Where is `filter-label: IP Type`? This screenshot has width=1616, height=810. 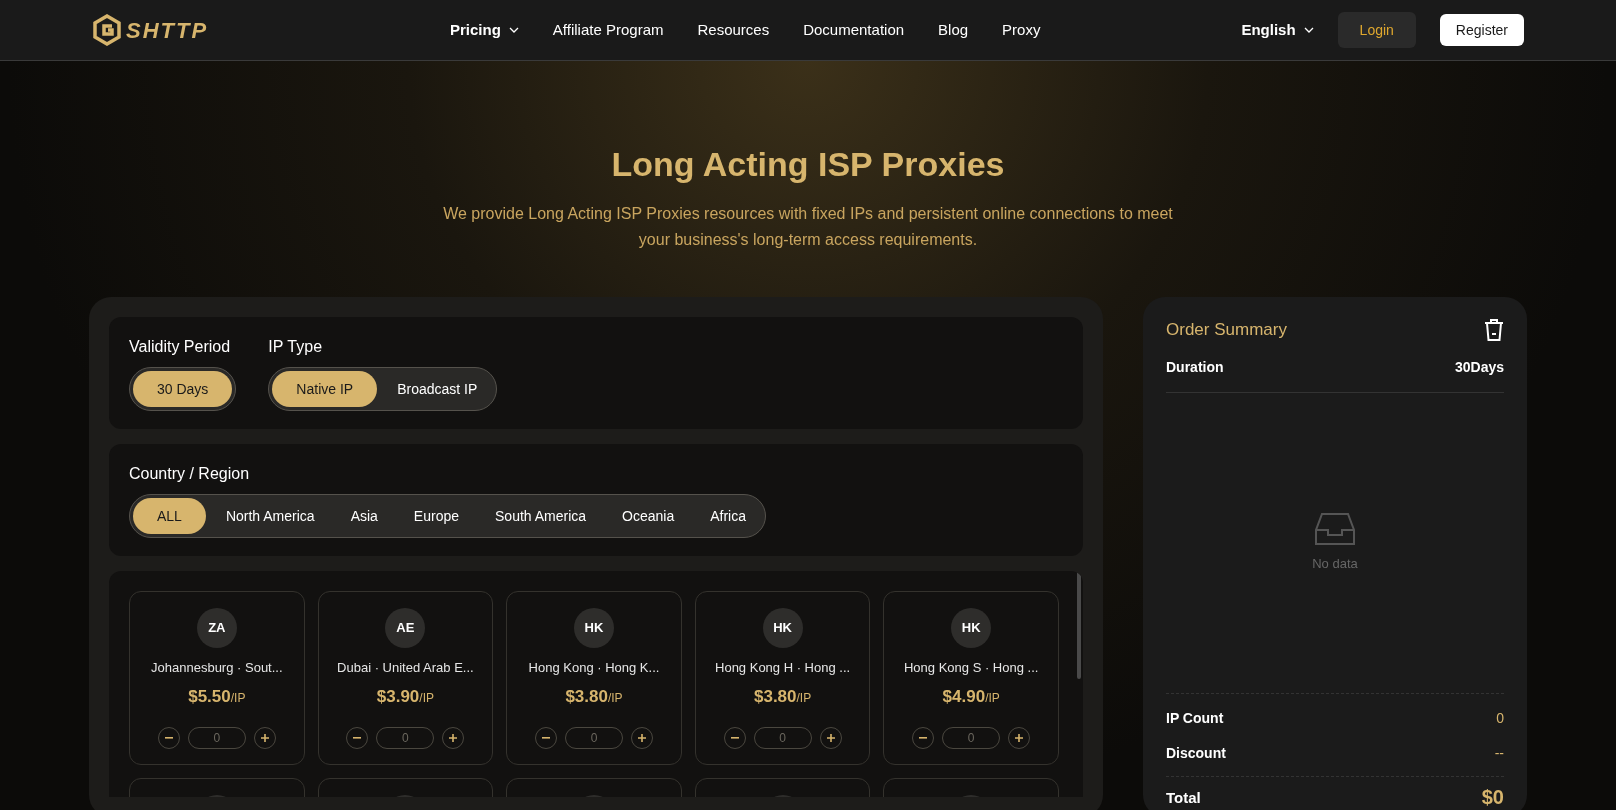 filter-label: IP Type is located at coordinates (296, 347).